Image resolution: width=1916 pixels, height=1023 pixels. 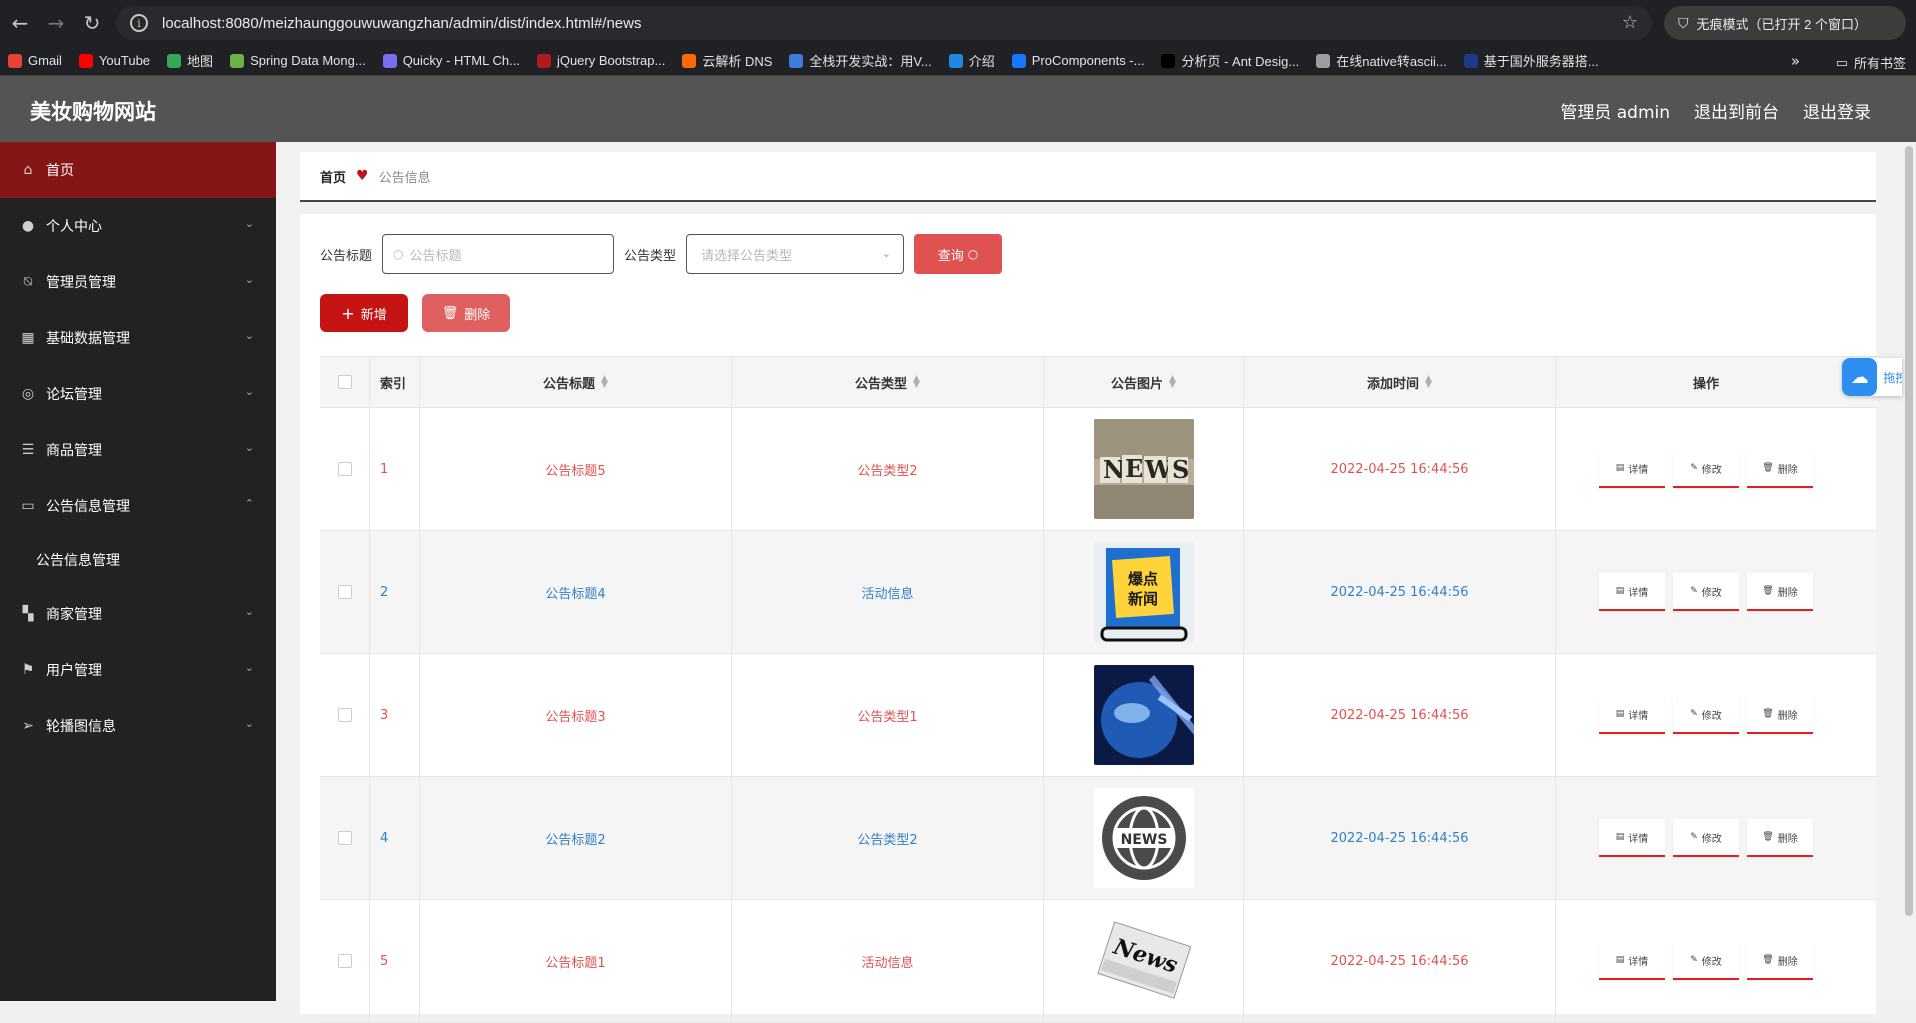 I want to click on news-thumbnail: News, so click(x=1143, y=961).